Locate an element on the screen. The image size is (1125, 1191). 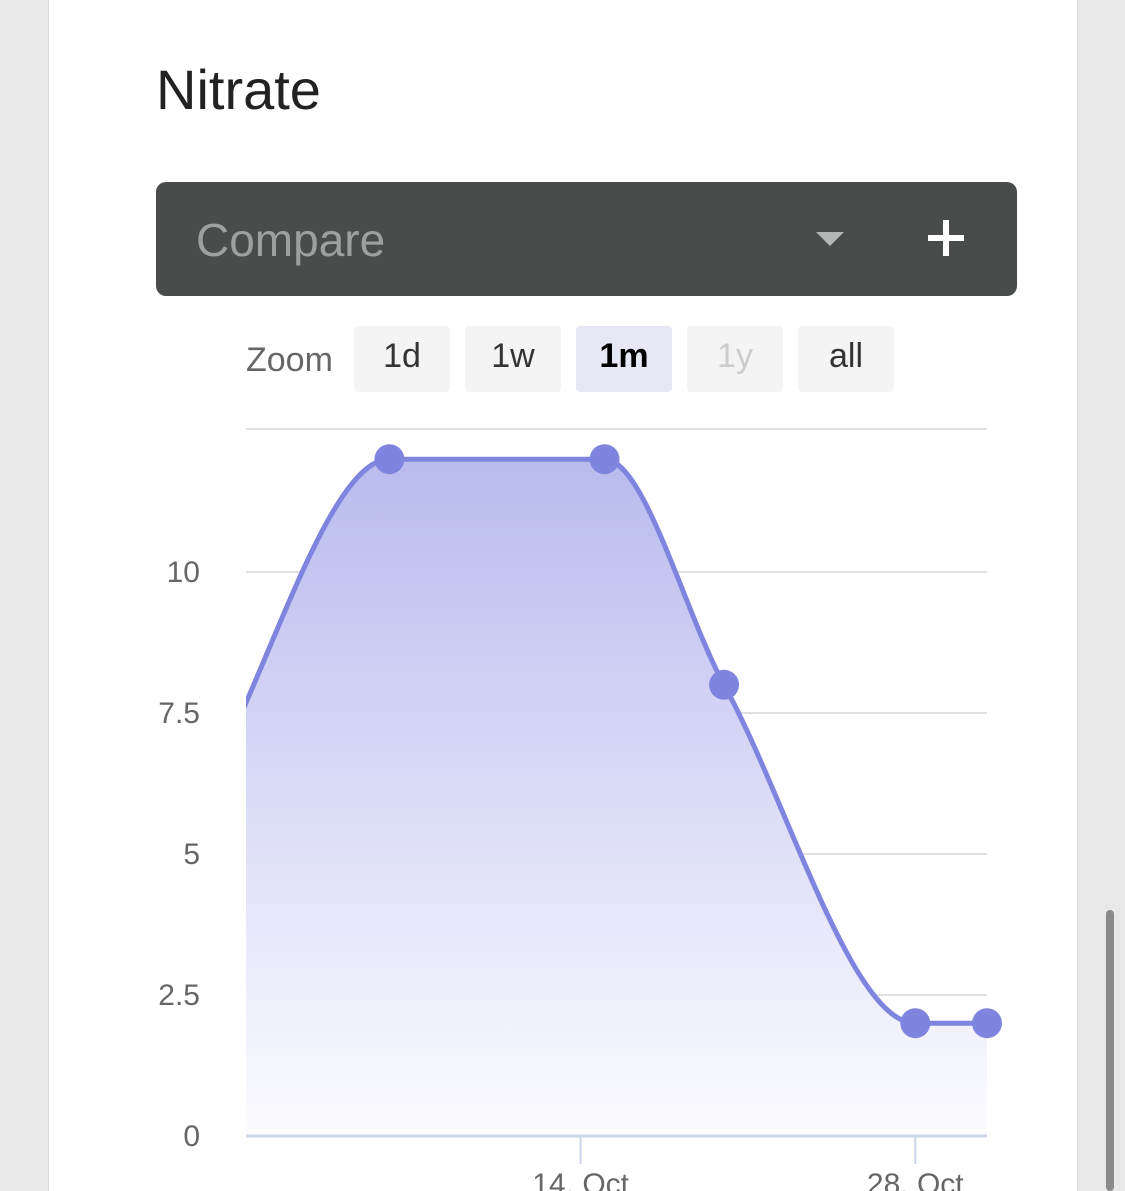
x-tick-label: 28. Oct is located at coordinates (915, 1179).